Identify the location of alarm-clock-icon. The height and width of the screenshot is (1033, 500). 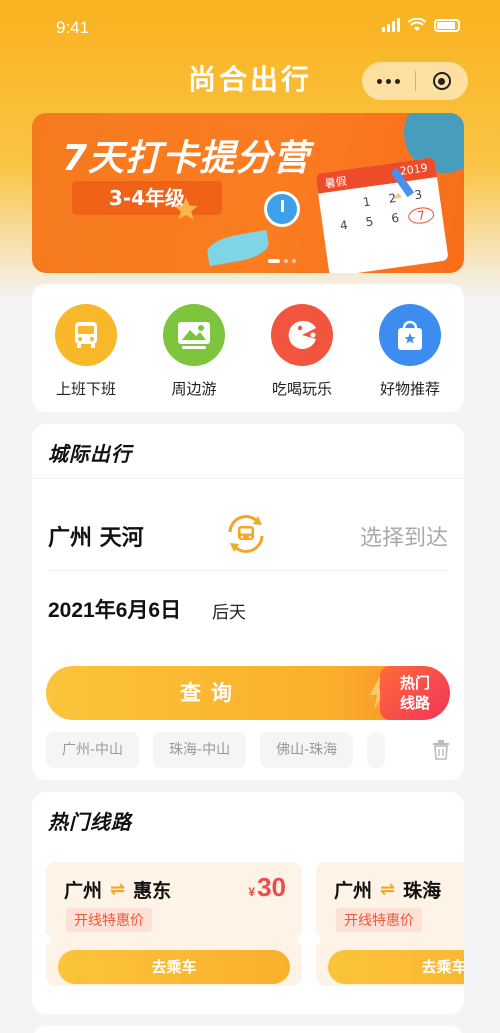
(282, 209).